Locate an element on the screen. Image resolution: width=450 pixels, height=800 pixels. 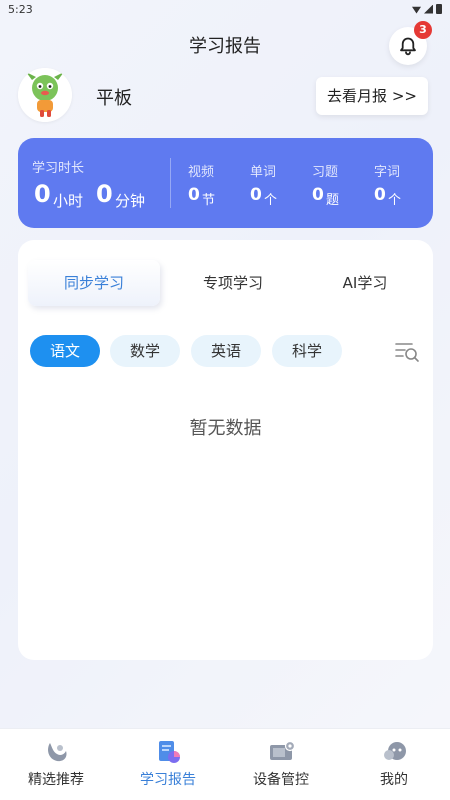
nav-study-report-label: 学习报告 is located at coordinates (168, 780).